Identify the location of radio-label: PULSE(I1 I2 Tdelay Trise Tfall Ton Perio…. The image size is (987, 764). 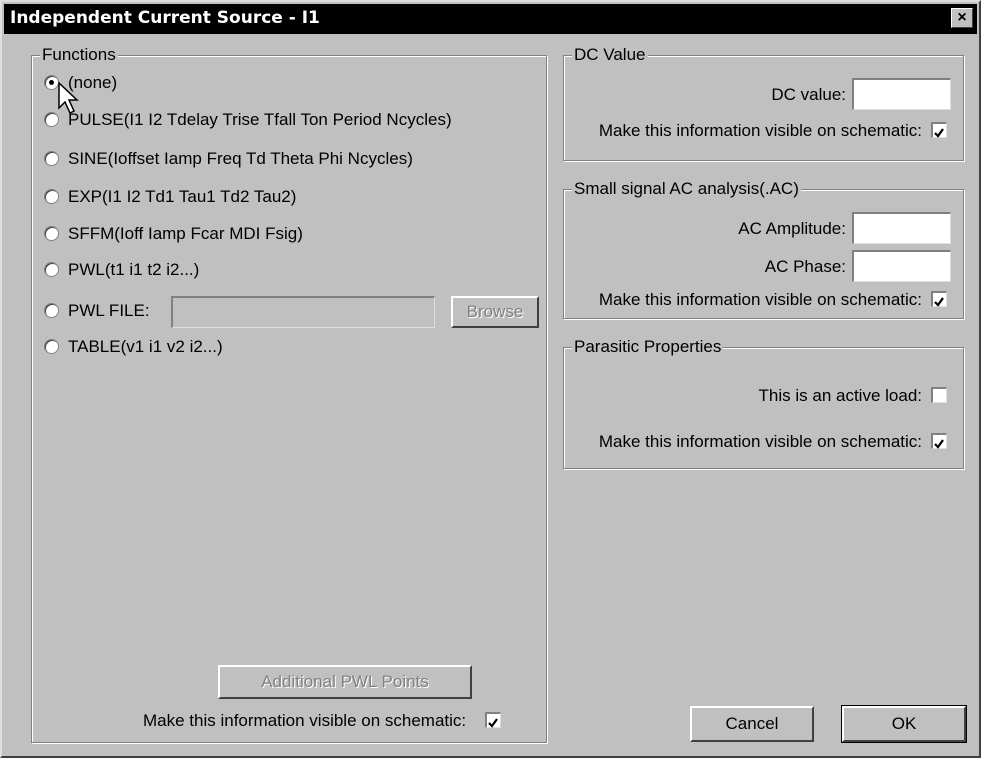
(260, 119).